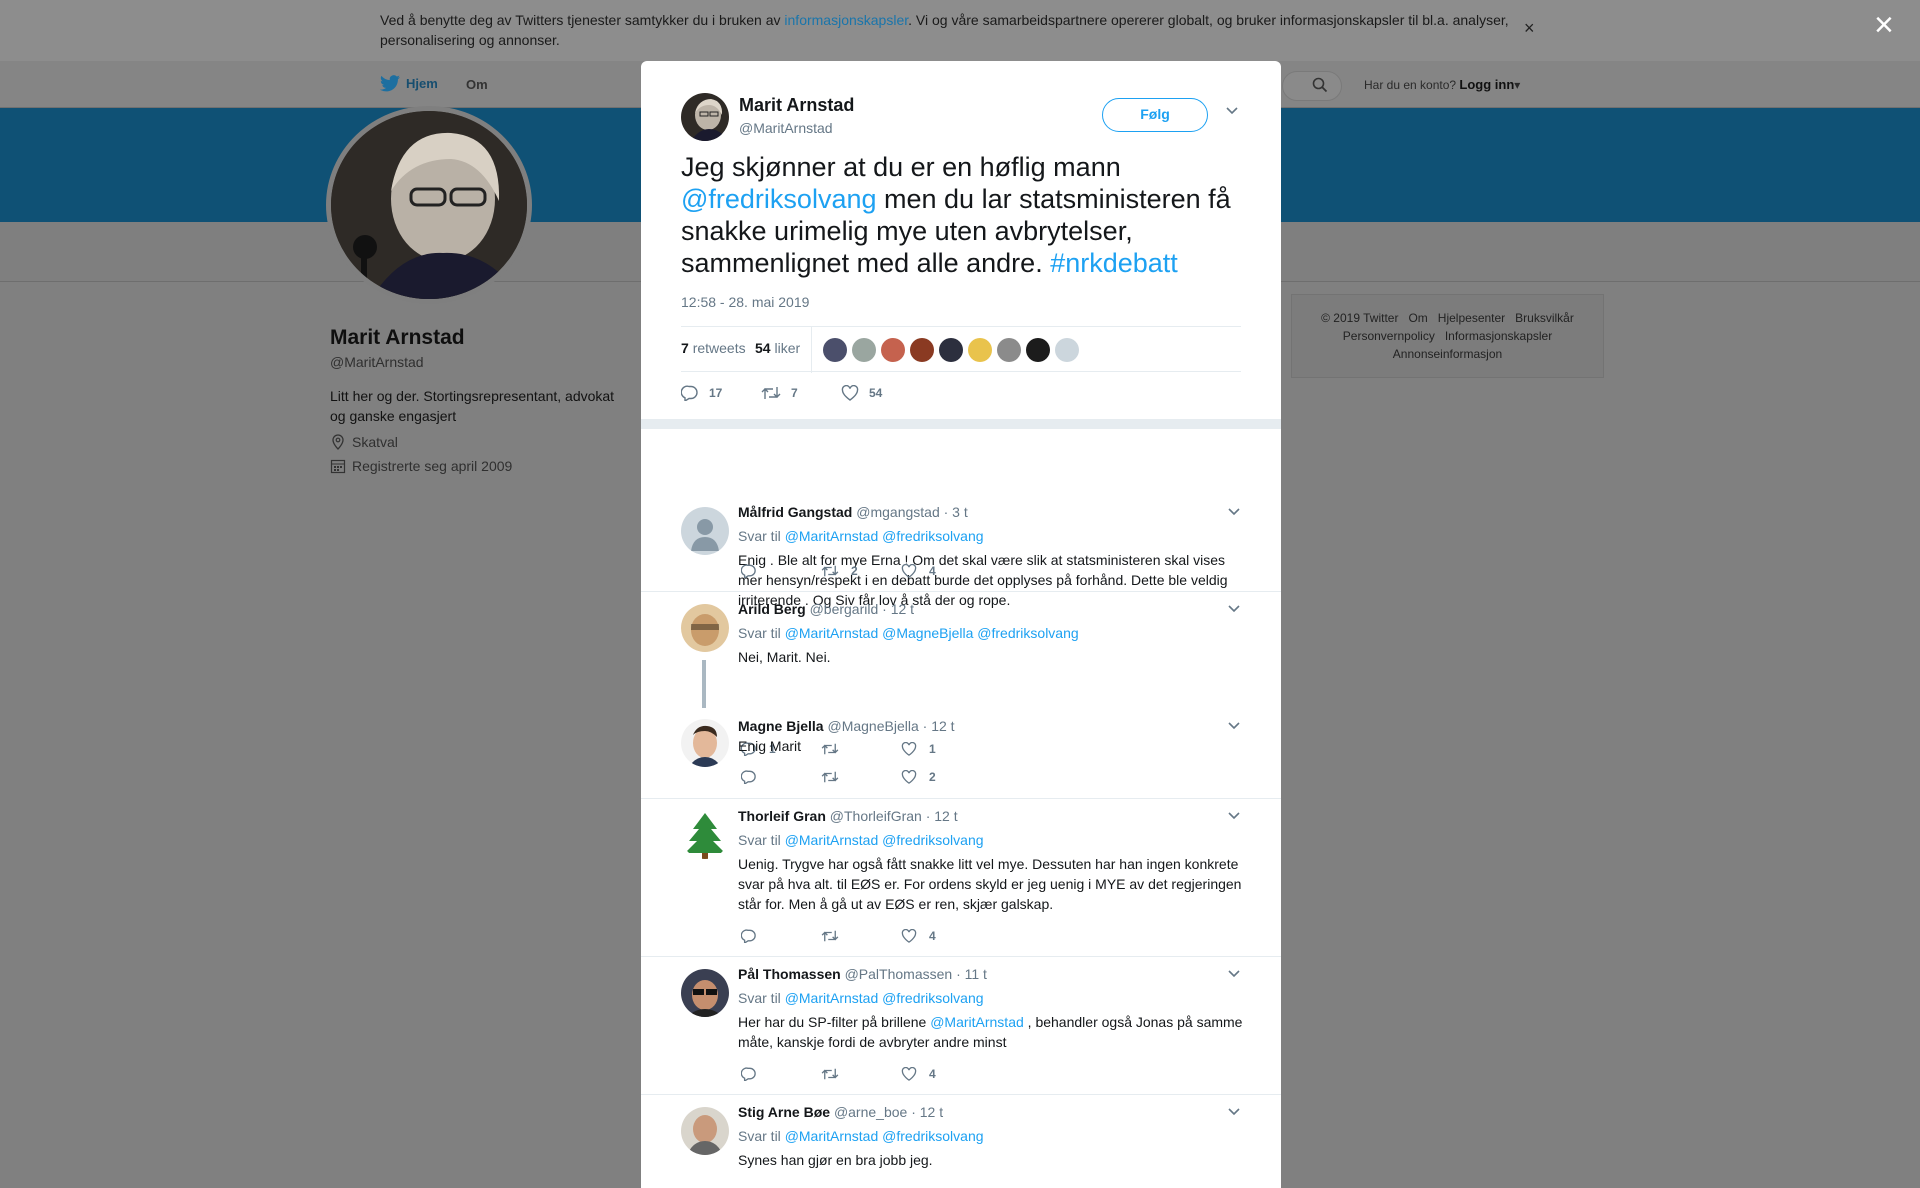 Image resolution: width=1920 pixels, height=1188 pixels. Describe the element at coordinates (713, 348) in the screenshot. I see `retweet-stat: 7 retweets` at that location.